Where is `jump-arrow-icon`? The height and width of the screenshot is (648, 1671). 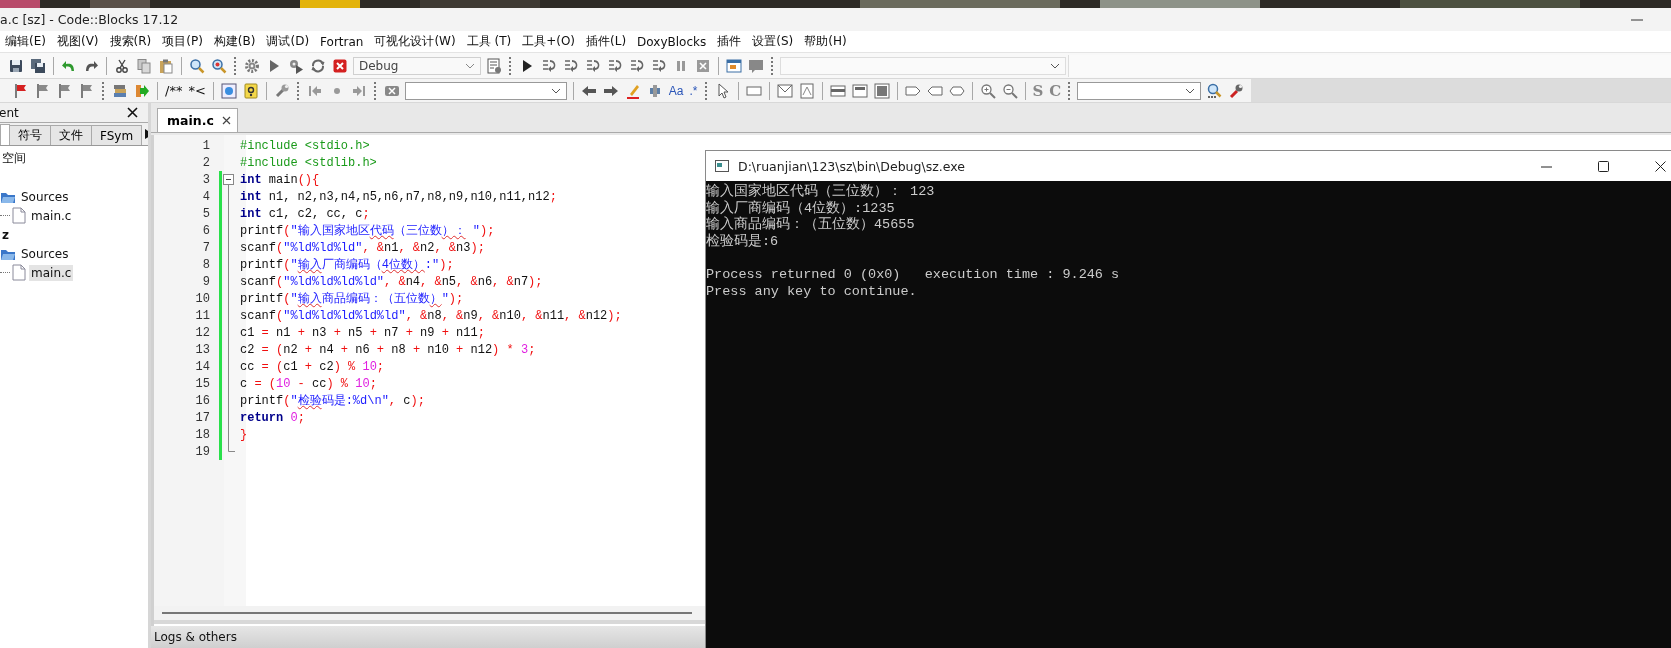 jump-arrow-icon is located at coordinates (142, 90).